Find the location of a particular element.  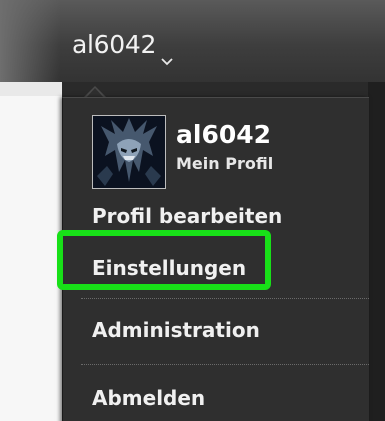

user-menu-username: al6042 is located at coordinates (114, 44).